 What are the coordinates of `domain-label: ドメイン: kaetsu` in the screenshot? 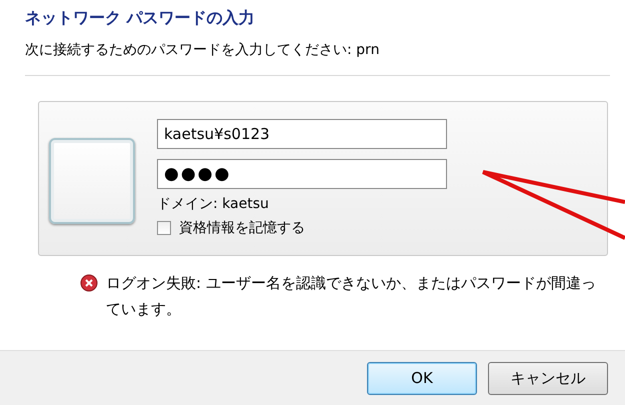 It's located at (213, 204).